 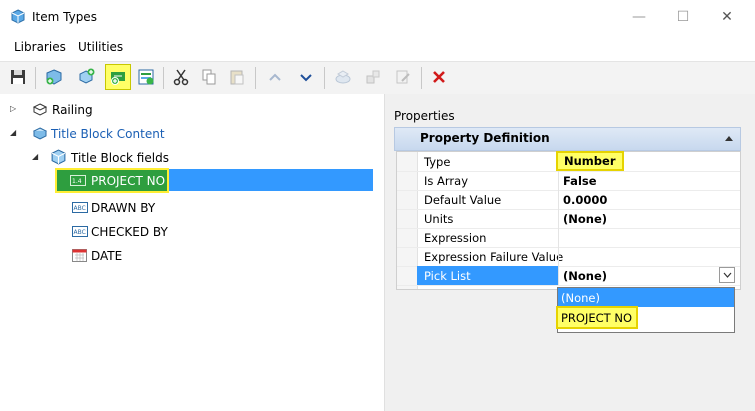 I want to click on detach-icon, so click(x=373, y=77).